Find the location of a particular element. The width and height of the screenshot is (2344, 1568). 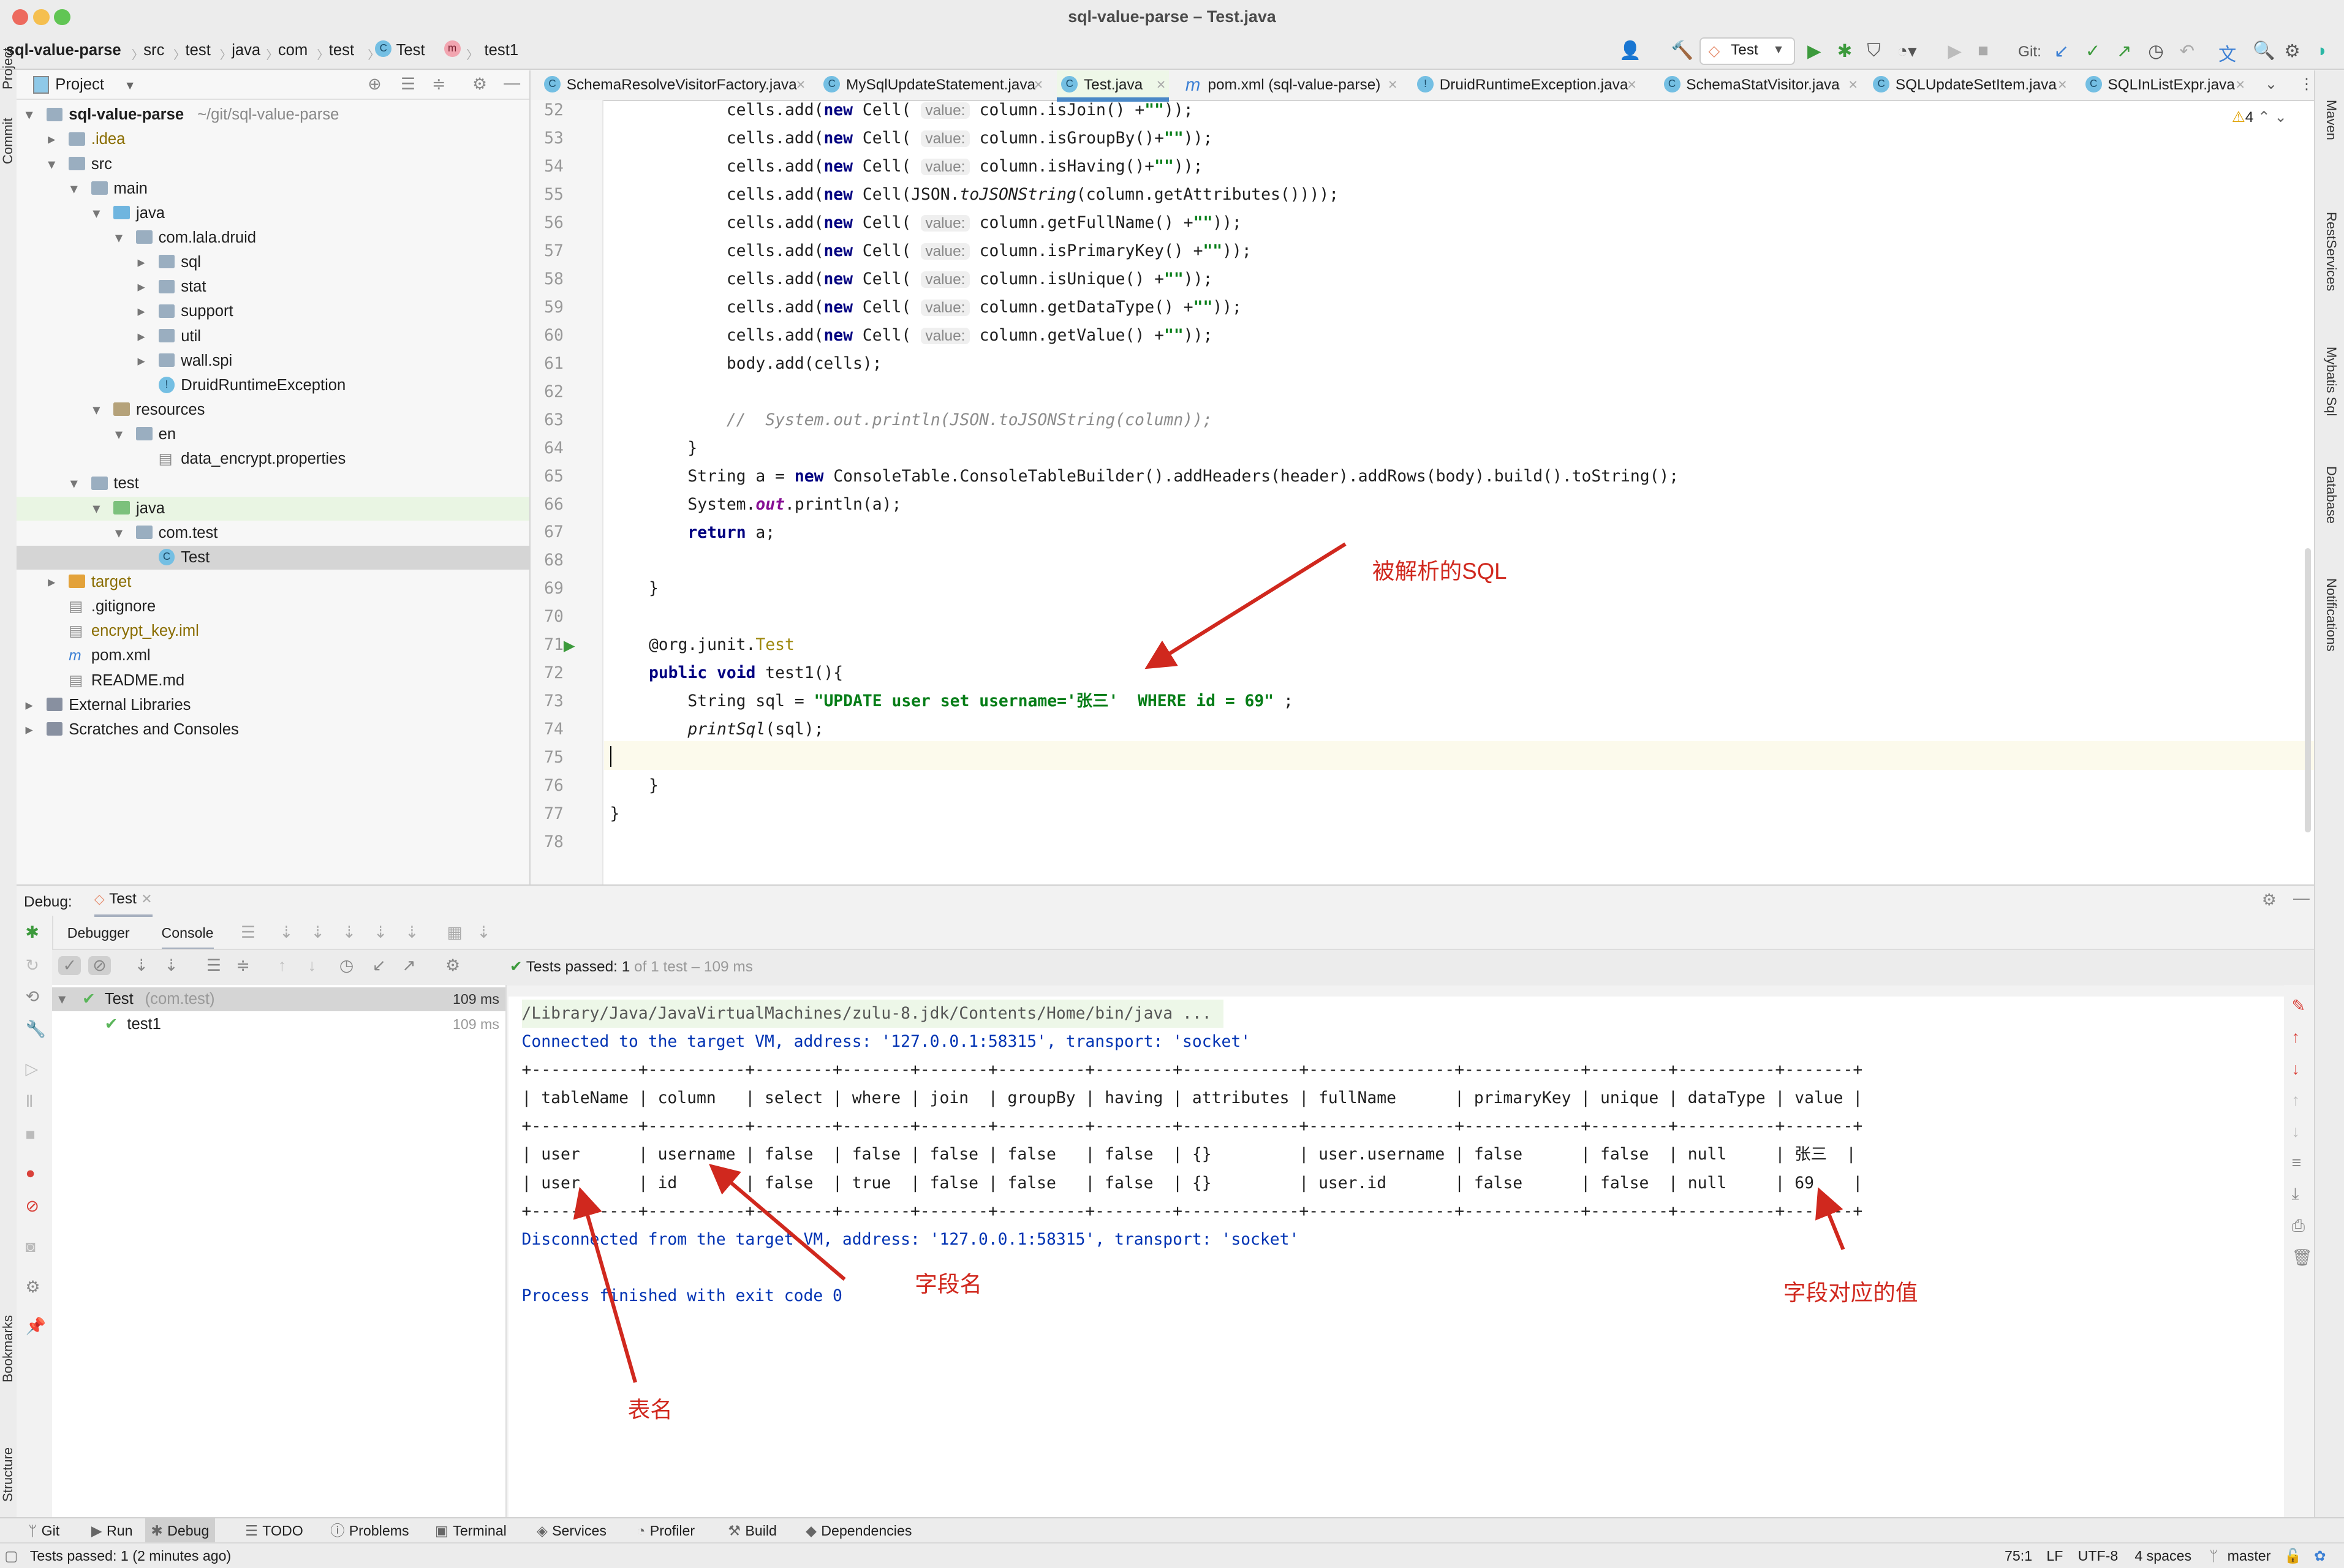

tool-profiler: ◔ Profiler is located at coordinates (666, 1531).